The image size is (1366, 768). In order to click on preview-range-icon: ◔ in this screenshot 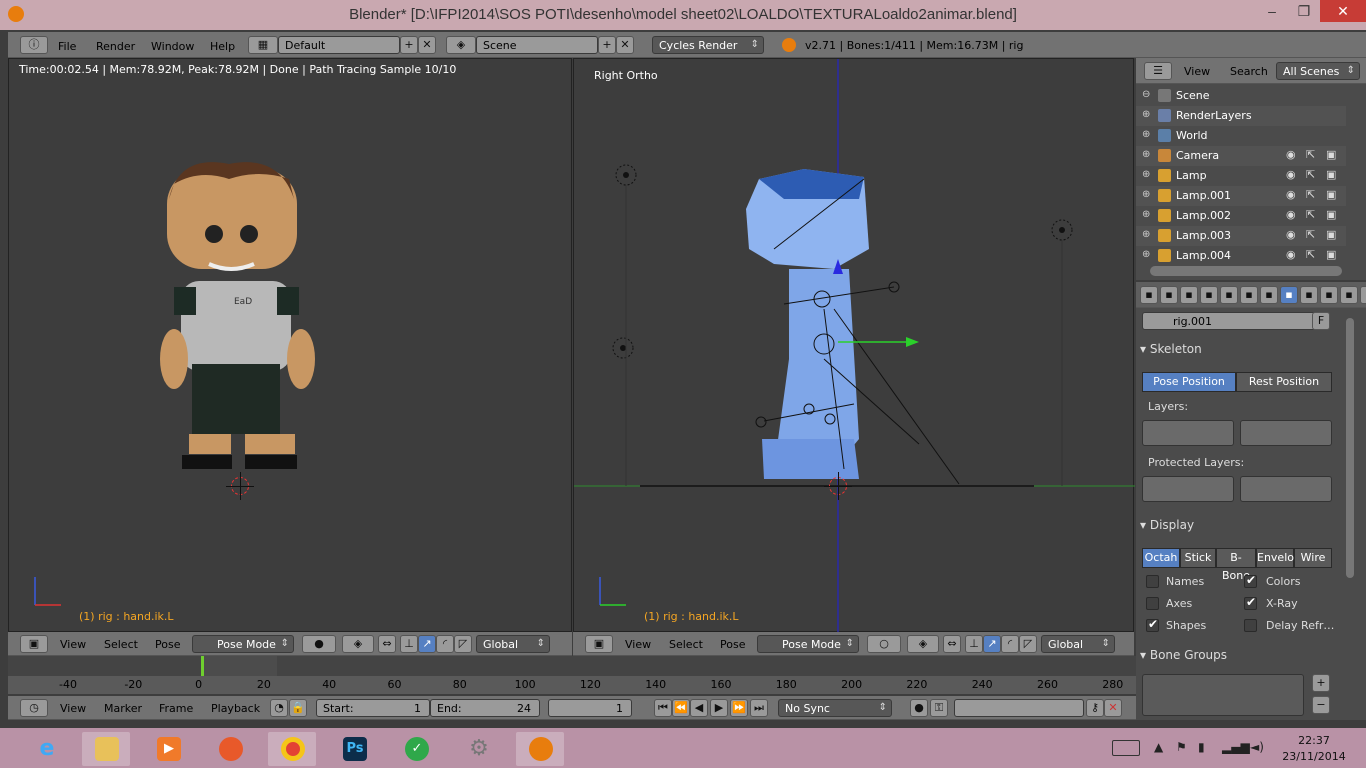, I will do `click(279, 708)`.